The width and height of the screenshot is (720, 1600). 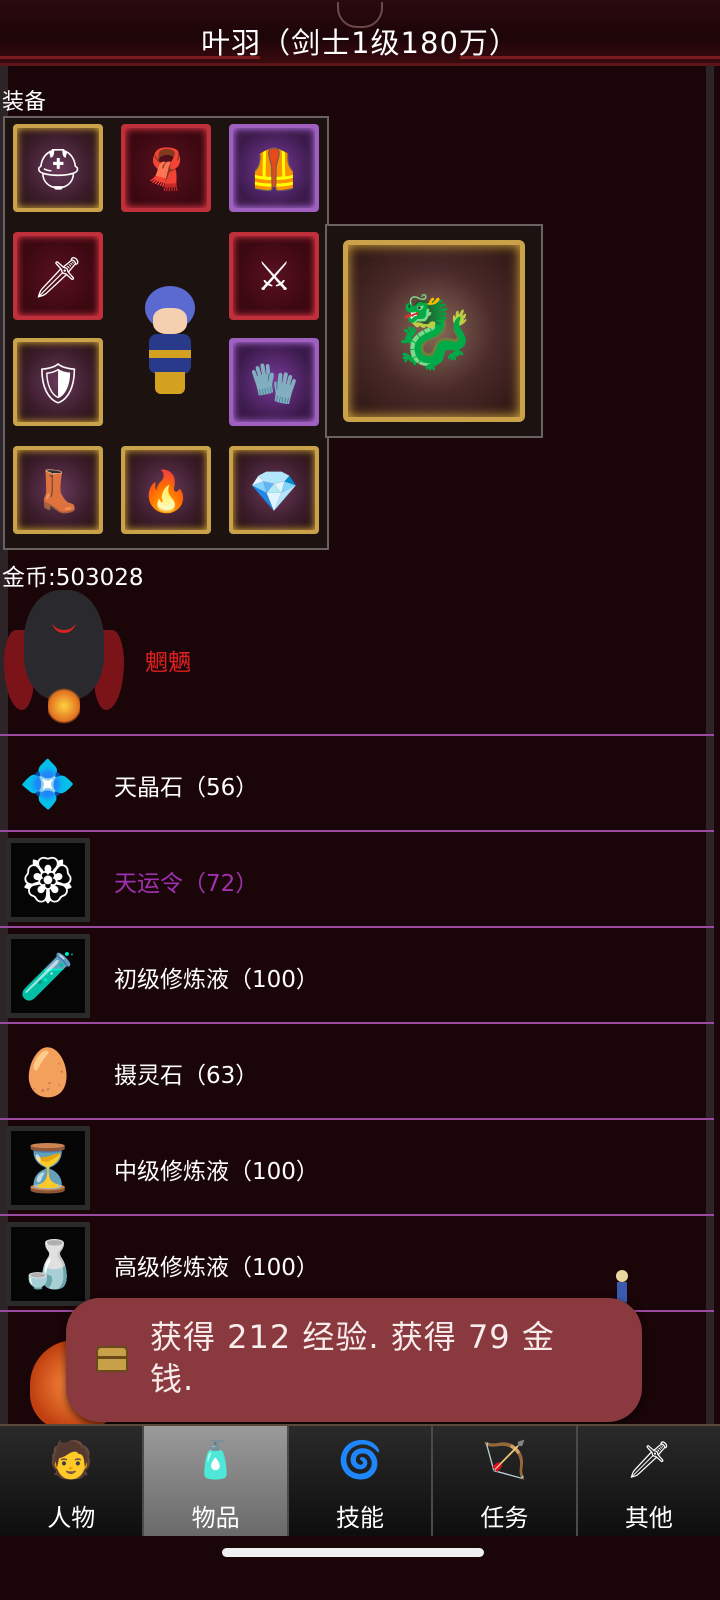 I want to click on mount-slot: 🐉, so click(x=434, y=331).